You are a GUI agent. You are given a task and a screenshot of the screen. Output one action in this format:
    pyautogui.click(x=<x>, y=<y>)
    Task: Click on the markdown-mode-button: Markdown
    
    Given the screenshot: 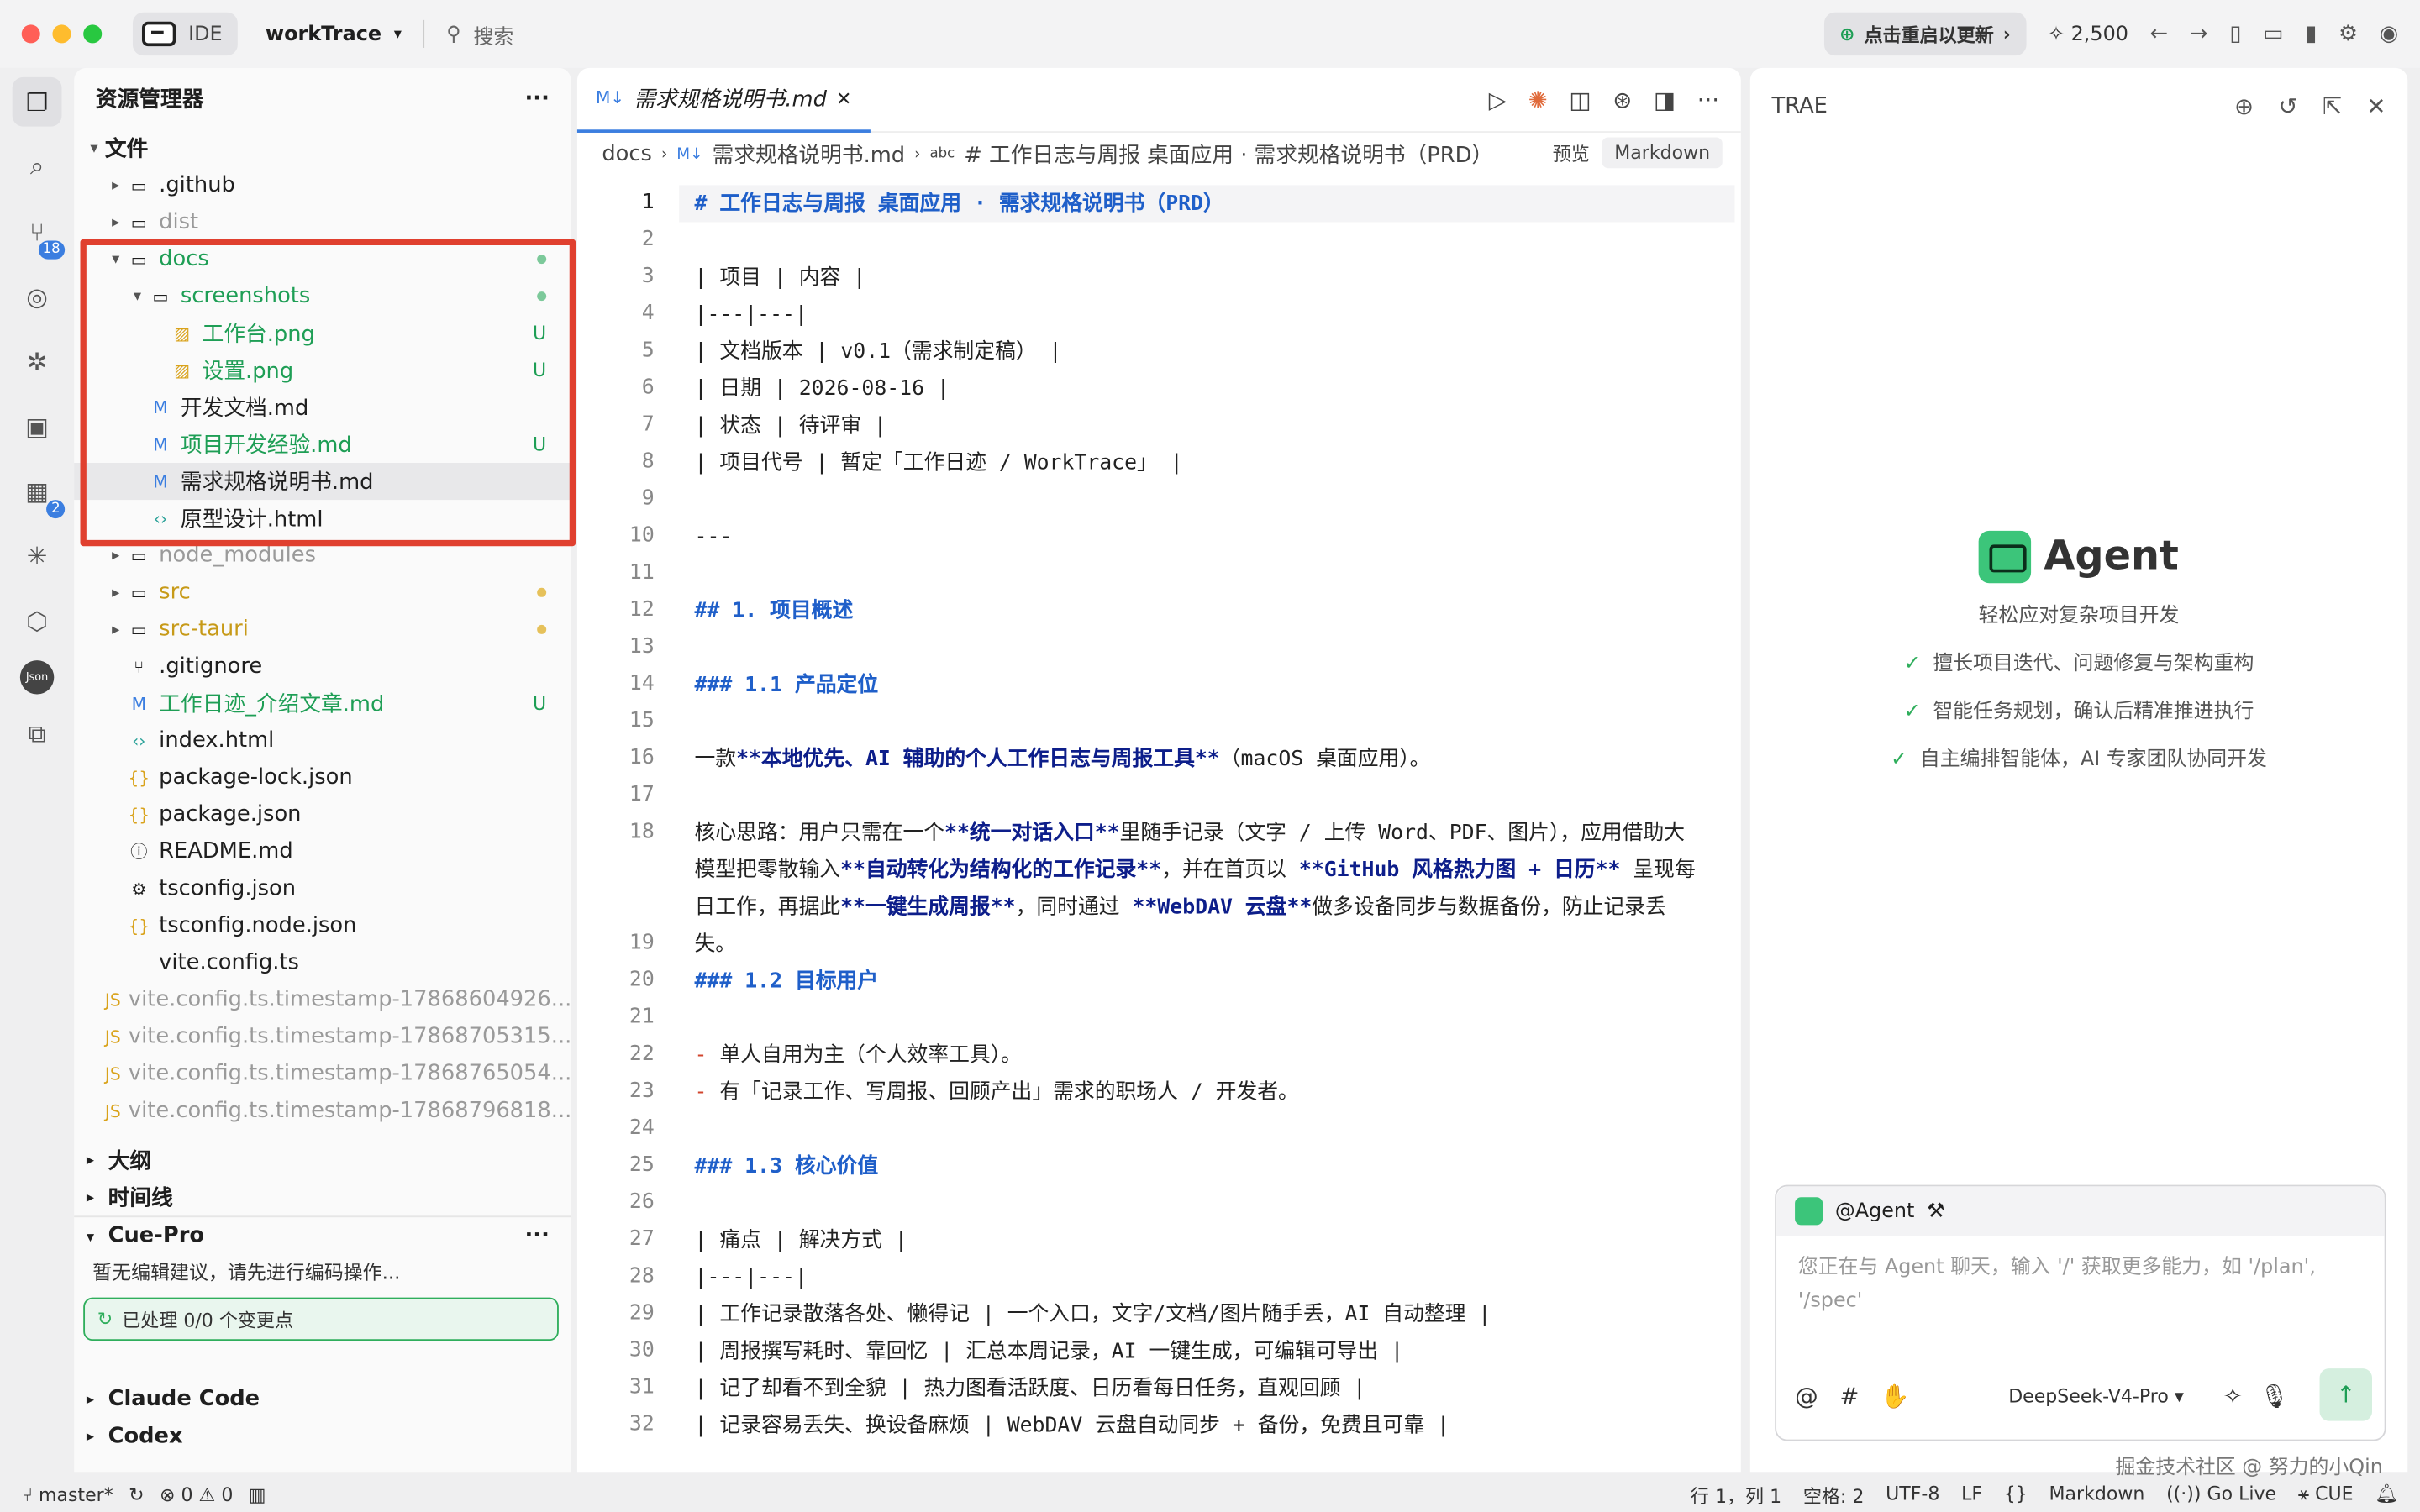 What is the action you would take?
    pyautogui.click(x=1662, y=153)
    